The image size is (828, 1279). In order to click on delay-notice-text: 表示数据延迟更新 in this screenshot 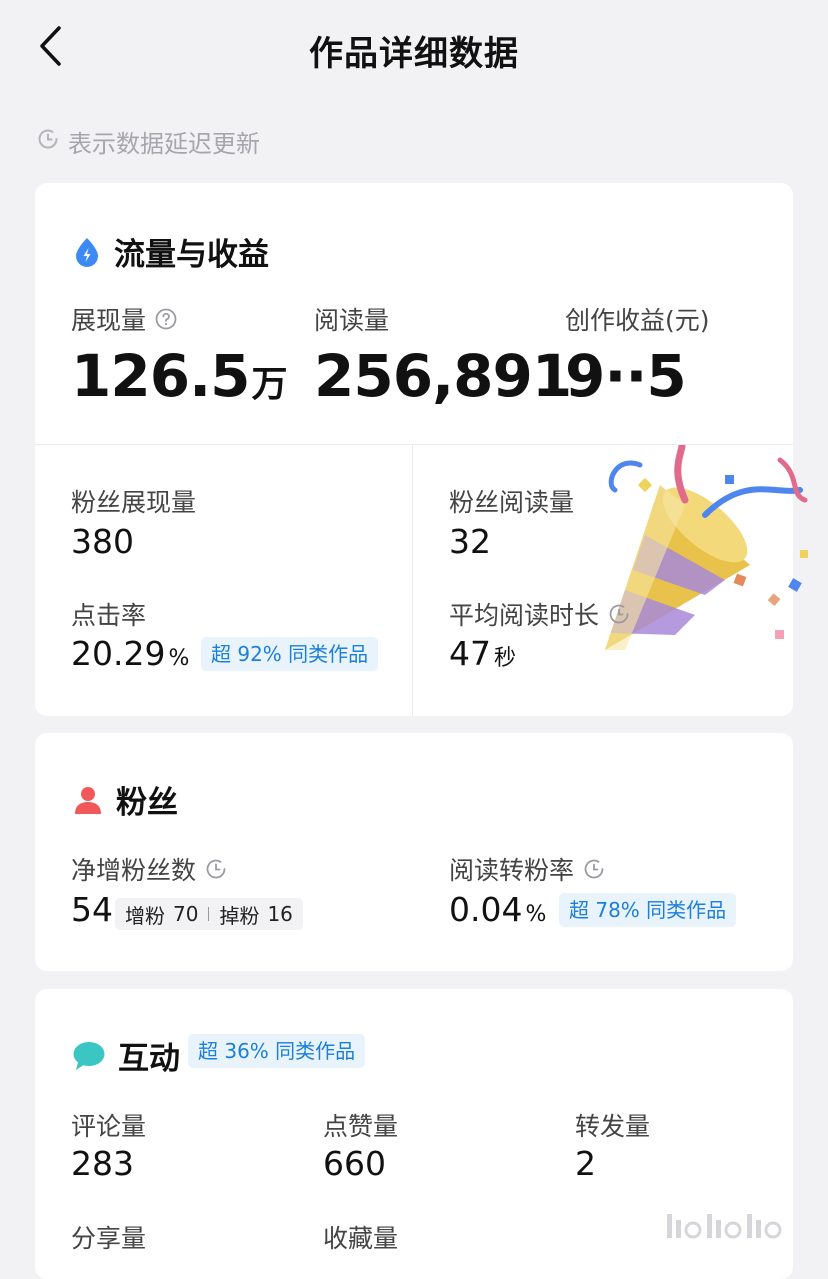, I will do `click(164, 144)`.